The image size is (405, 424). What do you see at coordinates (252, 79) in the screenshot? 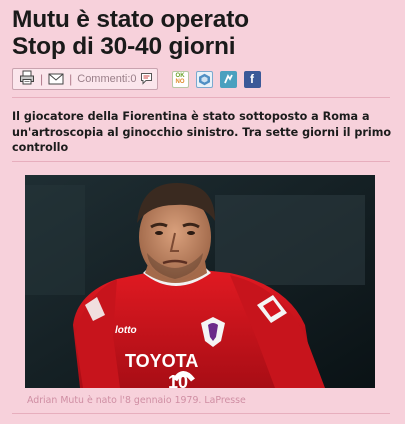
I see `facebook-icon: f` at bounding box center [252, 79].